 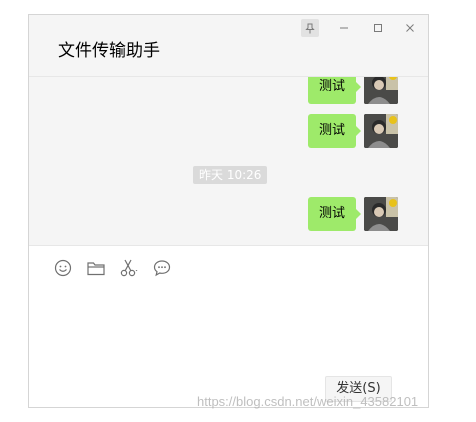 I want to click on pin-button, so click(x=310, y=28).